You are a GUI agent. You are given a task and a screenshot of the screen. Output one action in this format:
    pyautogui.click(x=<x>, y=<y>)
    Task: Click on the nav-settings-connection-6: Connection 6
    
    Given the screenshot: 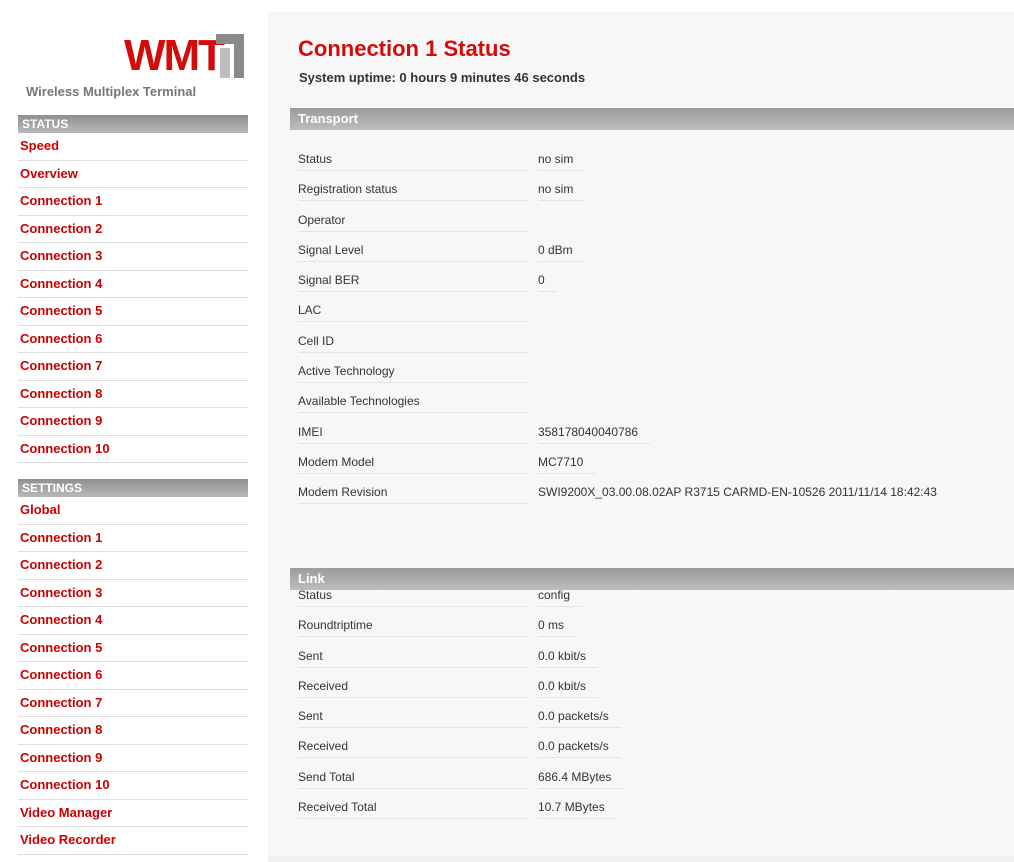 What is the action you would take?
    pyautogui.click(x=133, y=676)
    